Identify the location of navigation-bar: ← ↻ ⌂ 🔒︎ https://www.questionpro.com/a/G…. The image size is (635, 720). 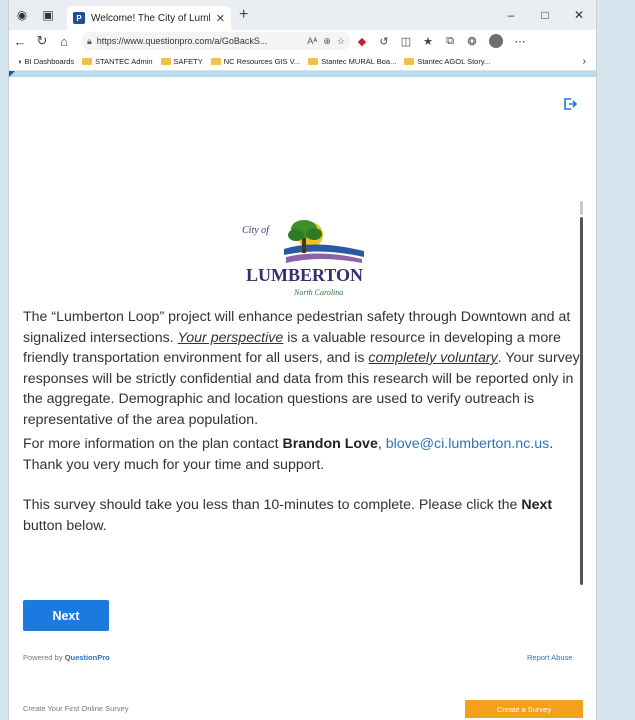
(302, 41).